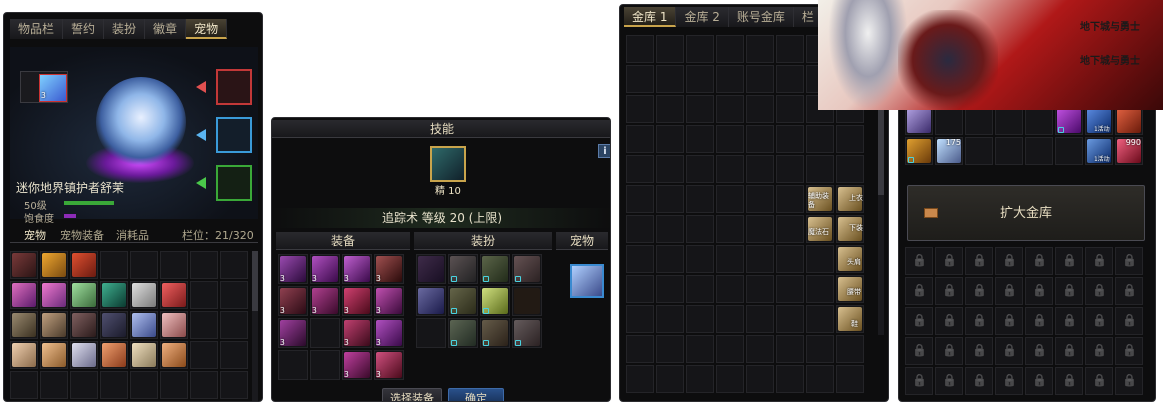 The width and height of the screenshot is (1163, 411). What do you see at coordinates (37, 29) in the screenshot?
I see `tab-items: 物品栏` at bounding box center [37, 29].